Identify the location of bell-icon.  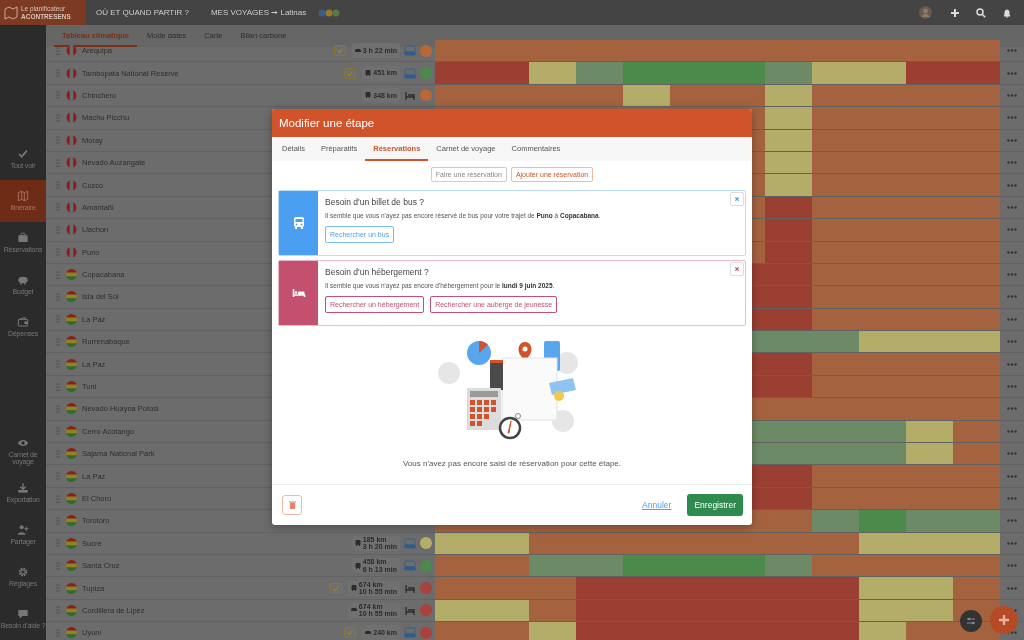
(1007, 12).